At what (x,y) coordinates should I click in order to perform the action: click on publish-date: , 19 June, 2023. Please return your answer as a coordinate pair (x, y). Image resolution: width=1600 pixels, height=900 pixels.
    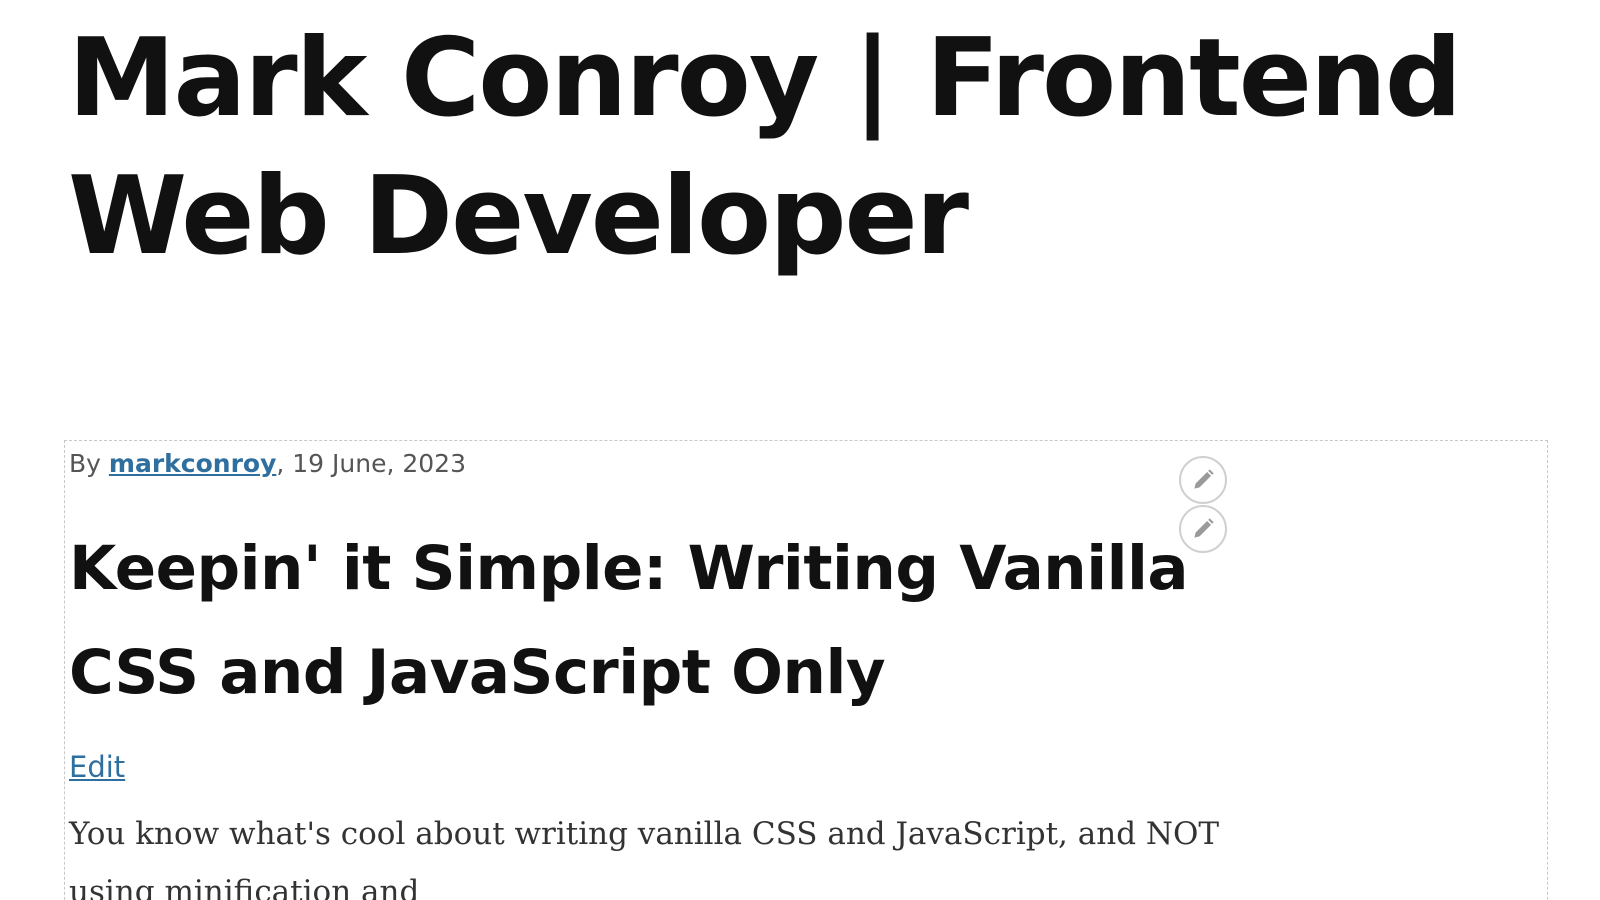
    Looking at the image, I should click on (371, 463).